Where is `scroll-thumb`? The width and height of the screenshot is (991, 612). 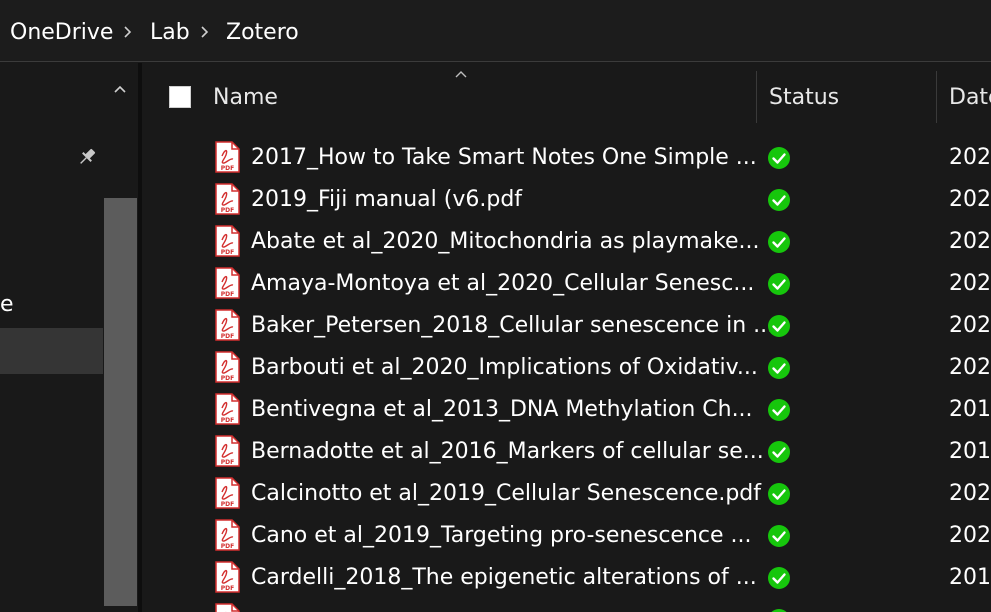 scroll-thumb is located at coordinates (120, 402).